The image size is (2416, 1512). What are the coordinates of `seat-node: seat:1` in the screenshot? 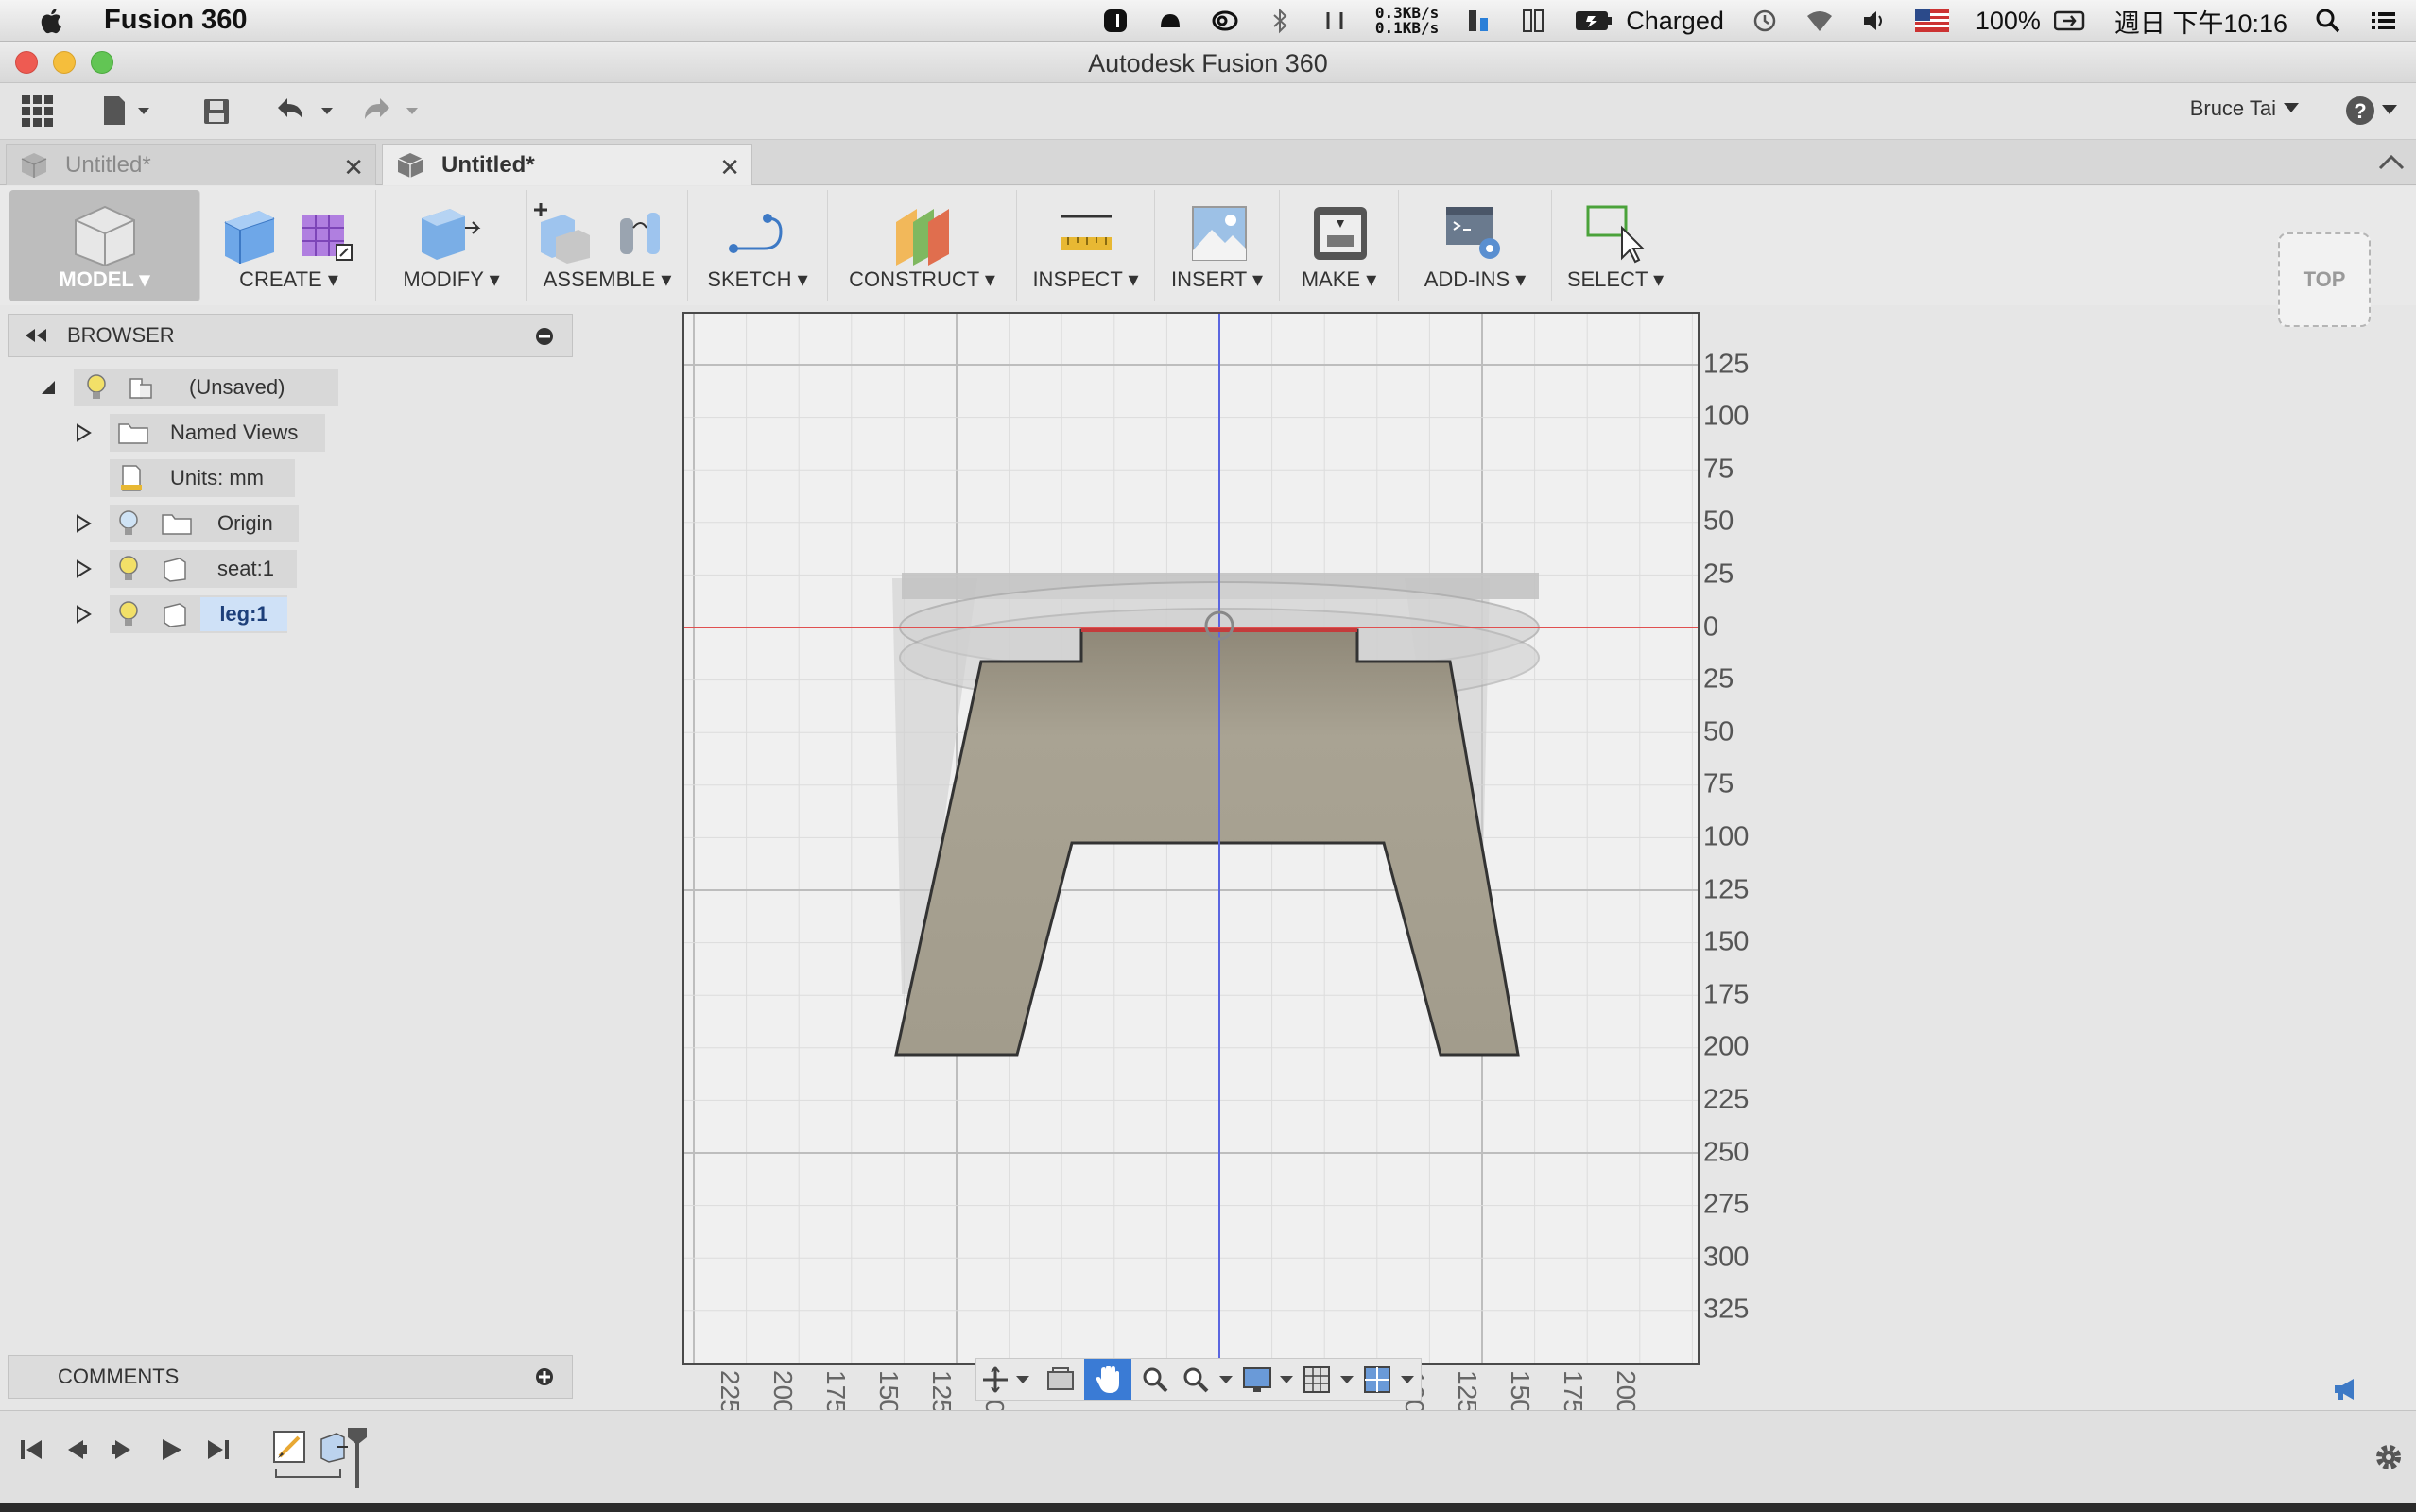 It's located at (203, 569).